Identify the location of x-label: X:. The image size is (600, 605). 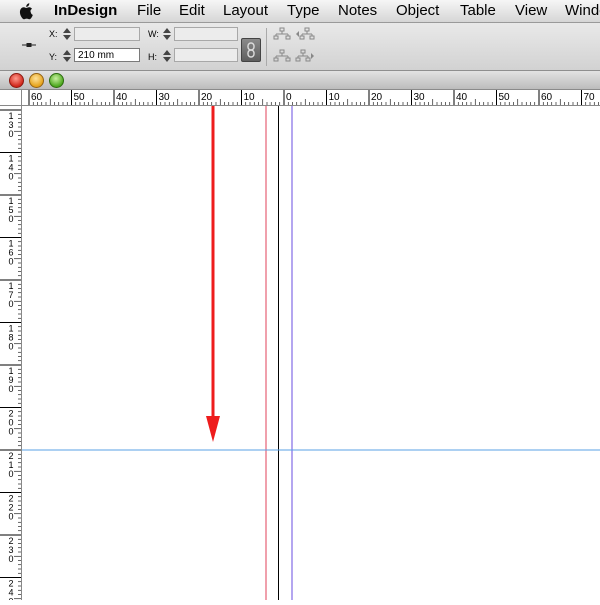
(53, 34).